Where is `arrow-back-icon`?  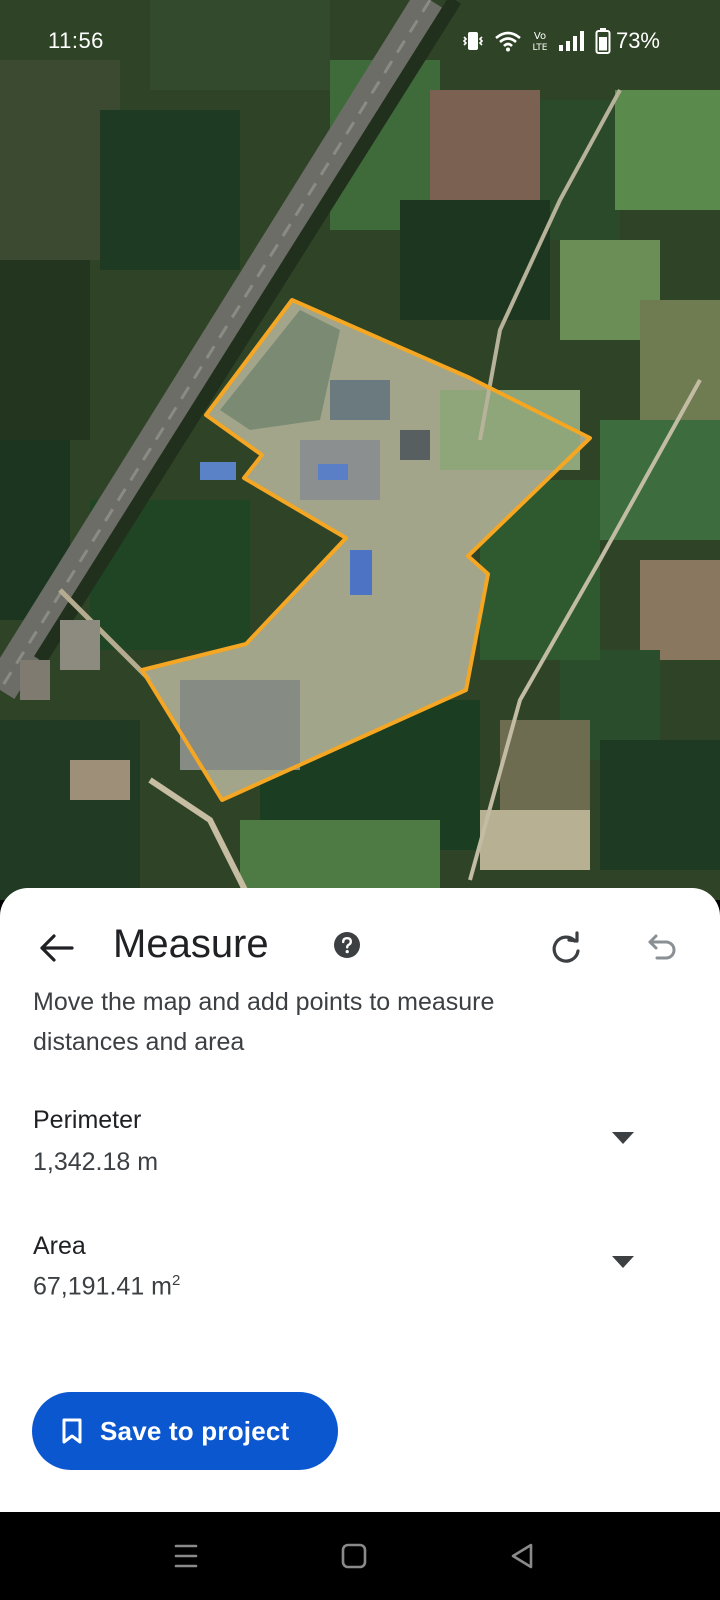
arrow-back-icon is located at coordinates (57, 948).